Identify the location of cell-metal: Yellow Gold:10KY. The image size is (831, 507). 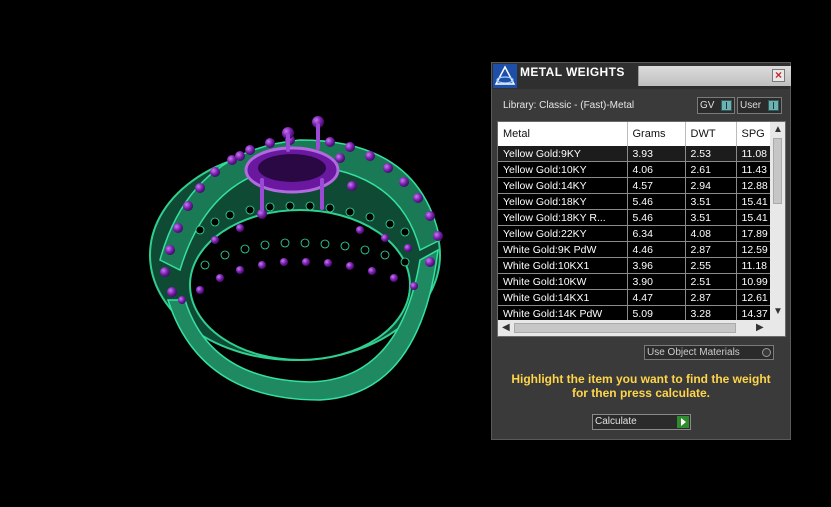
(563, 169).